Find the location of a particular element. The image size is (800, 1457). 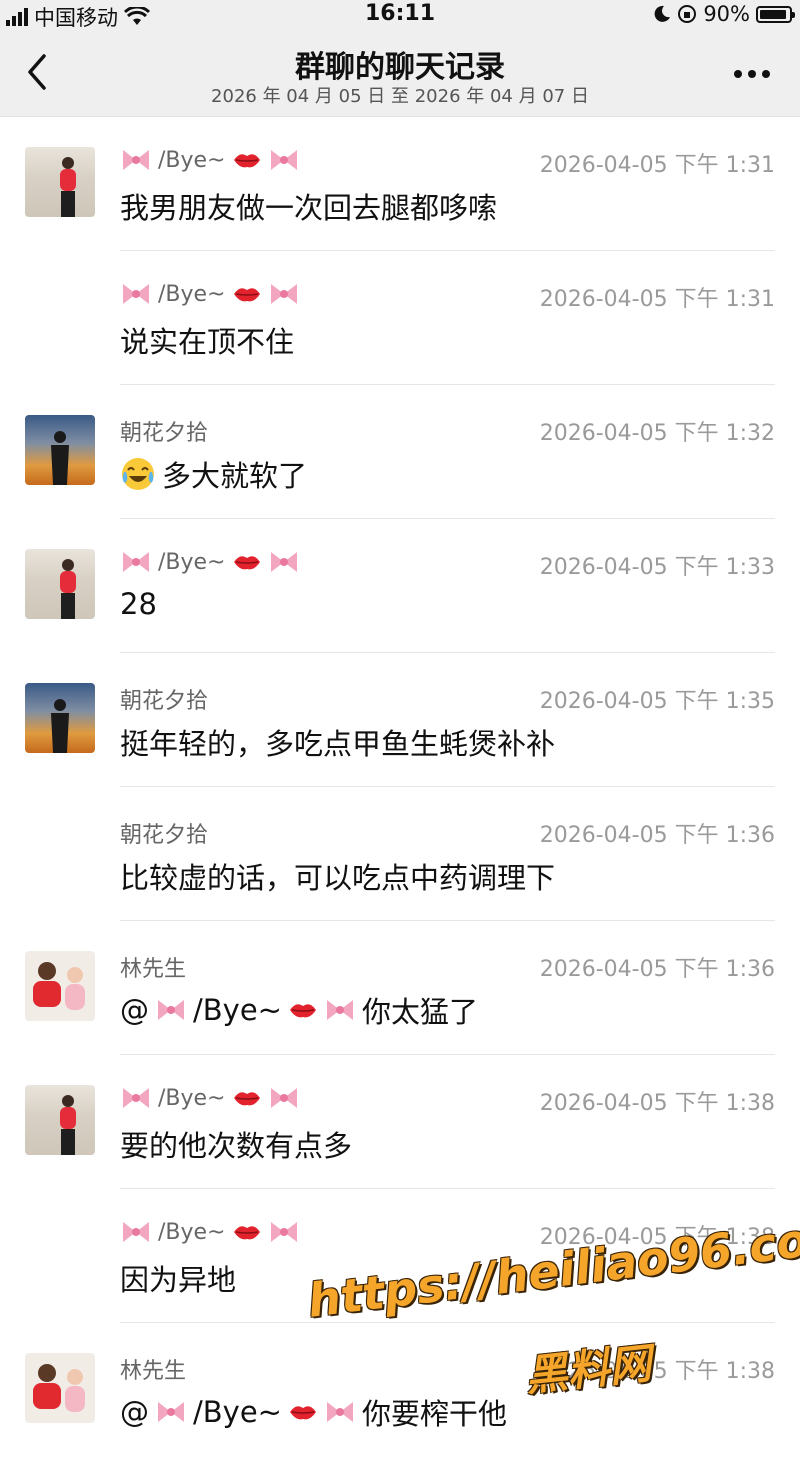

chat-message: 朝花夕拾 2026-04-05 下午 1:35 挺年轻的，多吃点甲鱼生蚝煲补补 is located at coordinates (400, 720).